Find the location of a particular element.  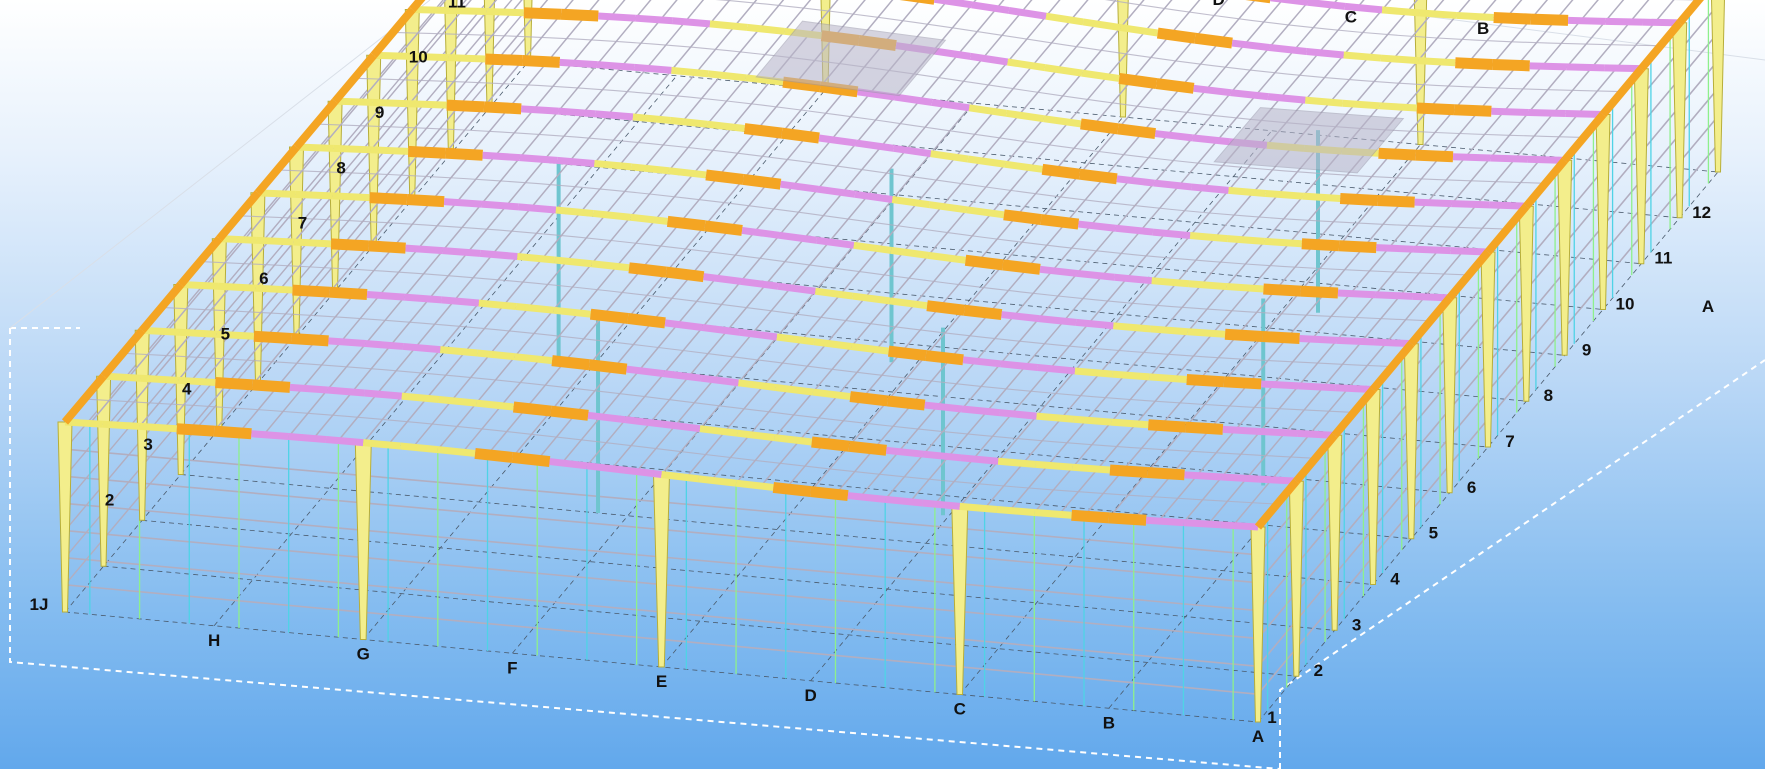

grid-label: 3 is located at coordinates (147, 444).